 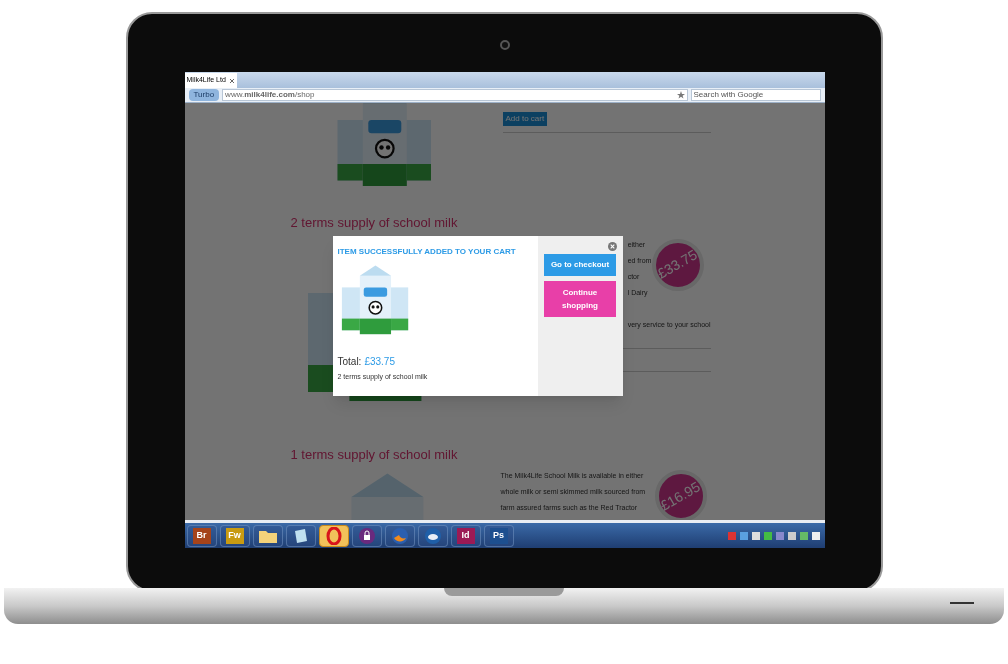 What do you see at coordinates (234, 535) in the screenshot?
I see `app-icon-label: Fw` at bounding box center [234, 535].